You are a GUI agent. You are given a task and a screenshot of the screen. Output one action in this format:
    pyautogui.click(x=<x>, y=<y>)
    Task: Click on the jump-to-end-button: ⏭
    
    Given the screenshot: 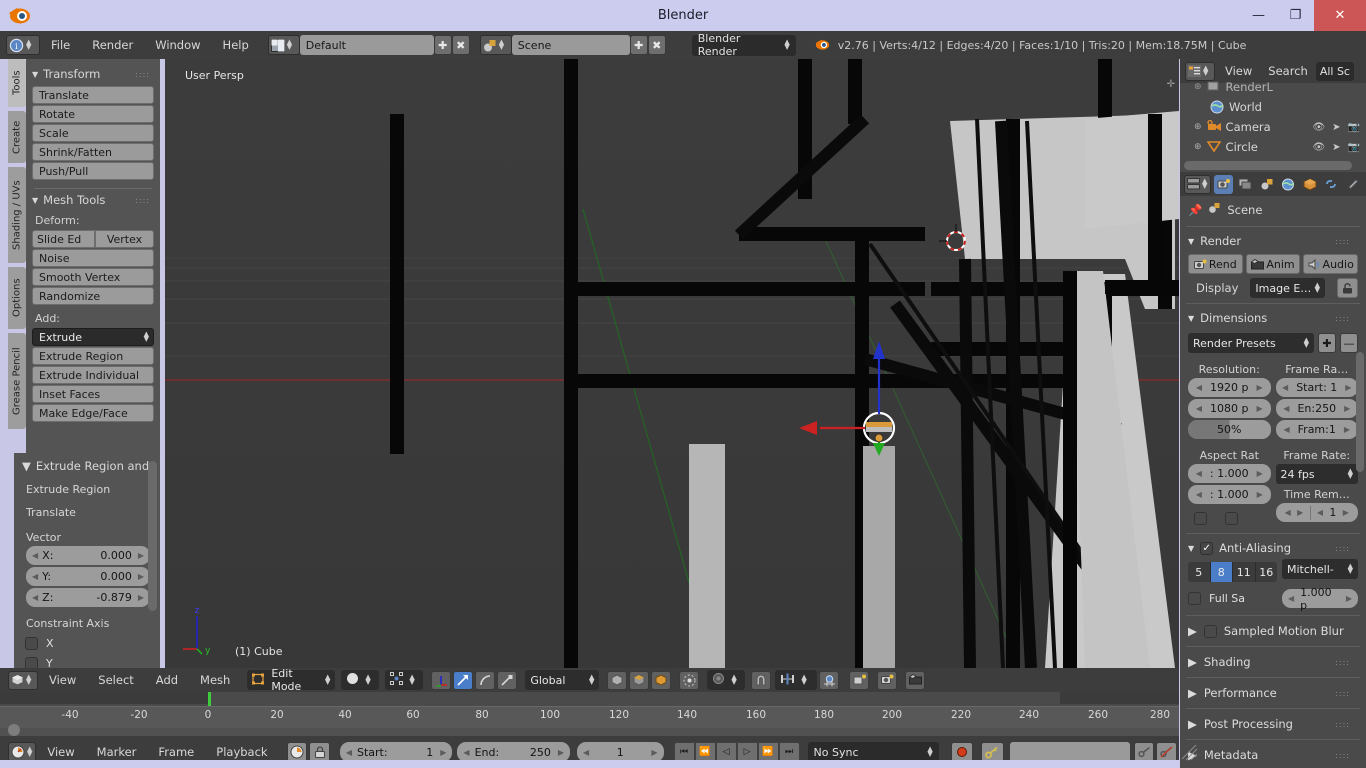 What is the action you would take?
    pyautogui.click(x=789, y=752)
    